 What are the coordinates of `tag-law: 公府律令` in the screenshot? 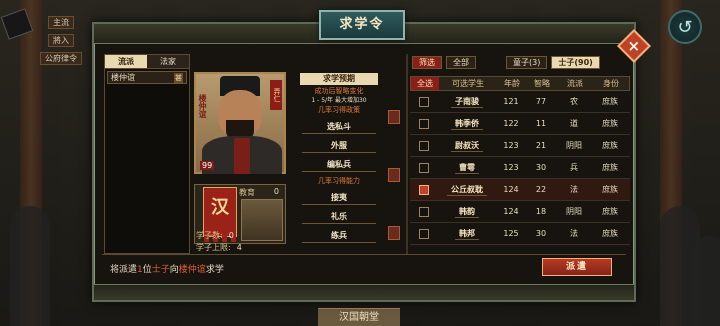 It's located at (61, 58).